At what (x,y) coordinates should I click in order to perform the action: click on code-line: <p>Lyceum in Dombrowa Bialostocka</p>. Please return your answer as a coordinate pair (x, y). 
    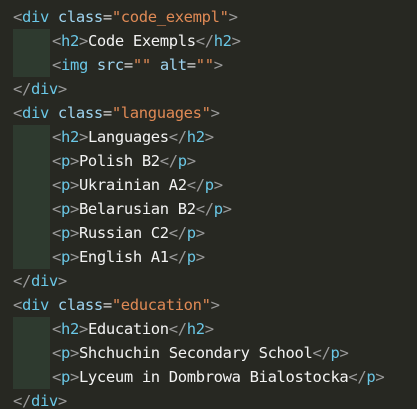
    Looking at the image, I should click on (208, 377).